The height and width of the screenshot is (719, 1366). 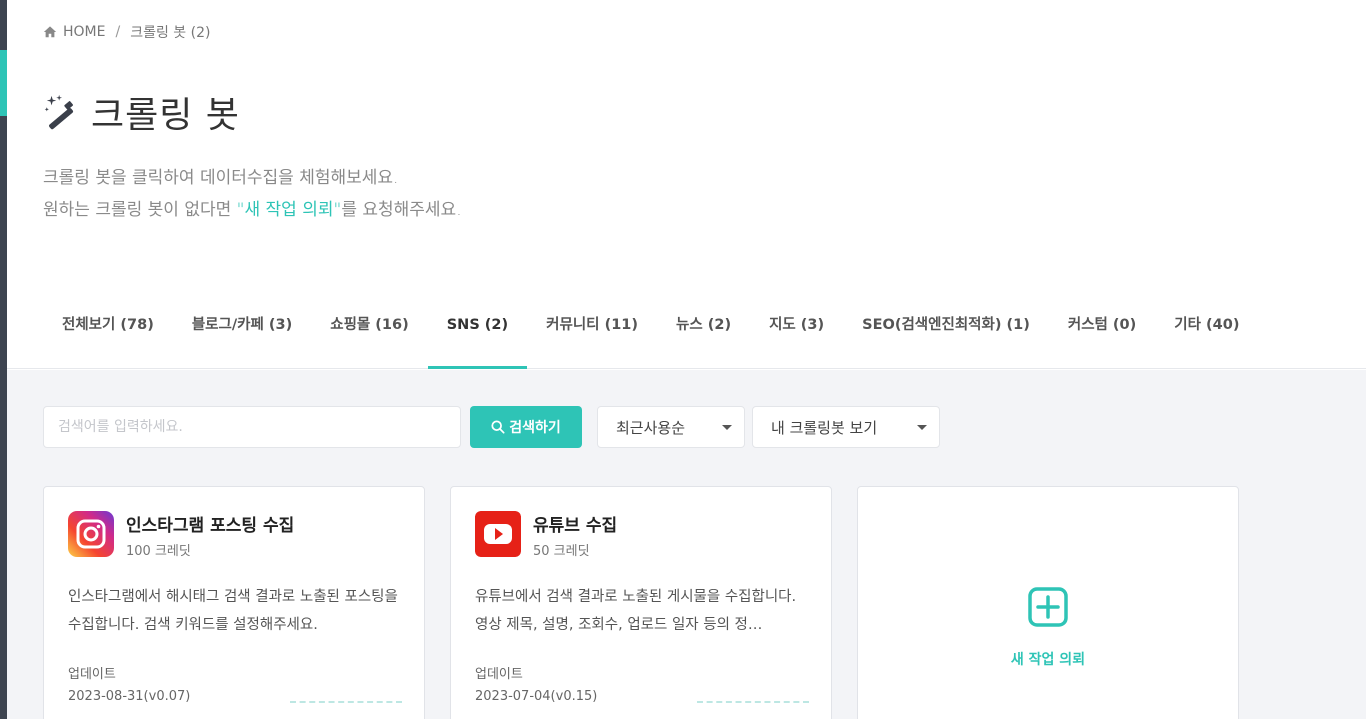 I want to click on tab-custom: 커스텀 (0), so click(x=1102, y=337).